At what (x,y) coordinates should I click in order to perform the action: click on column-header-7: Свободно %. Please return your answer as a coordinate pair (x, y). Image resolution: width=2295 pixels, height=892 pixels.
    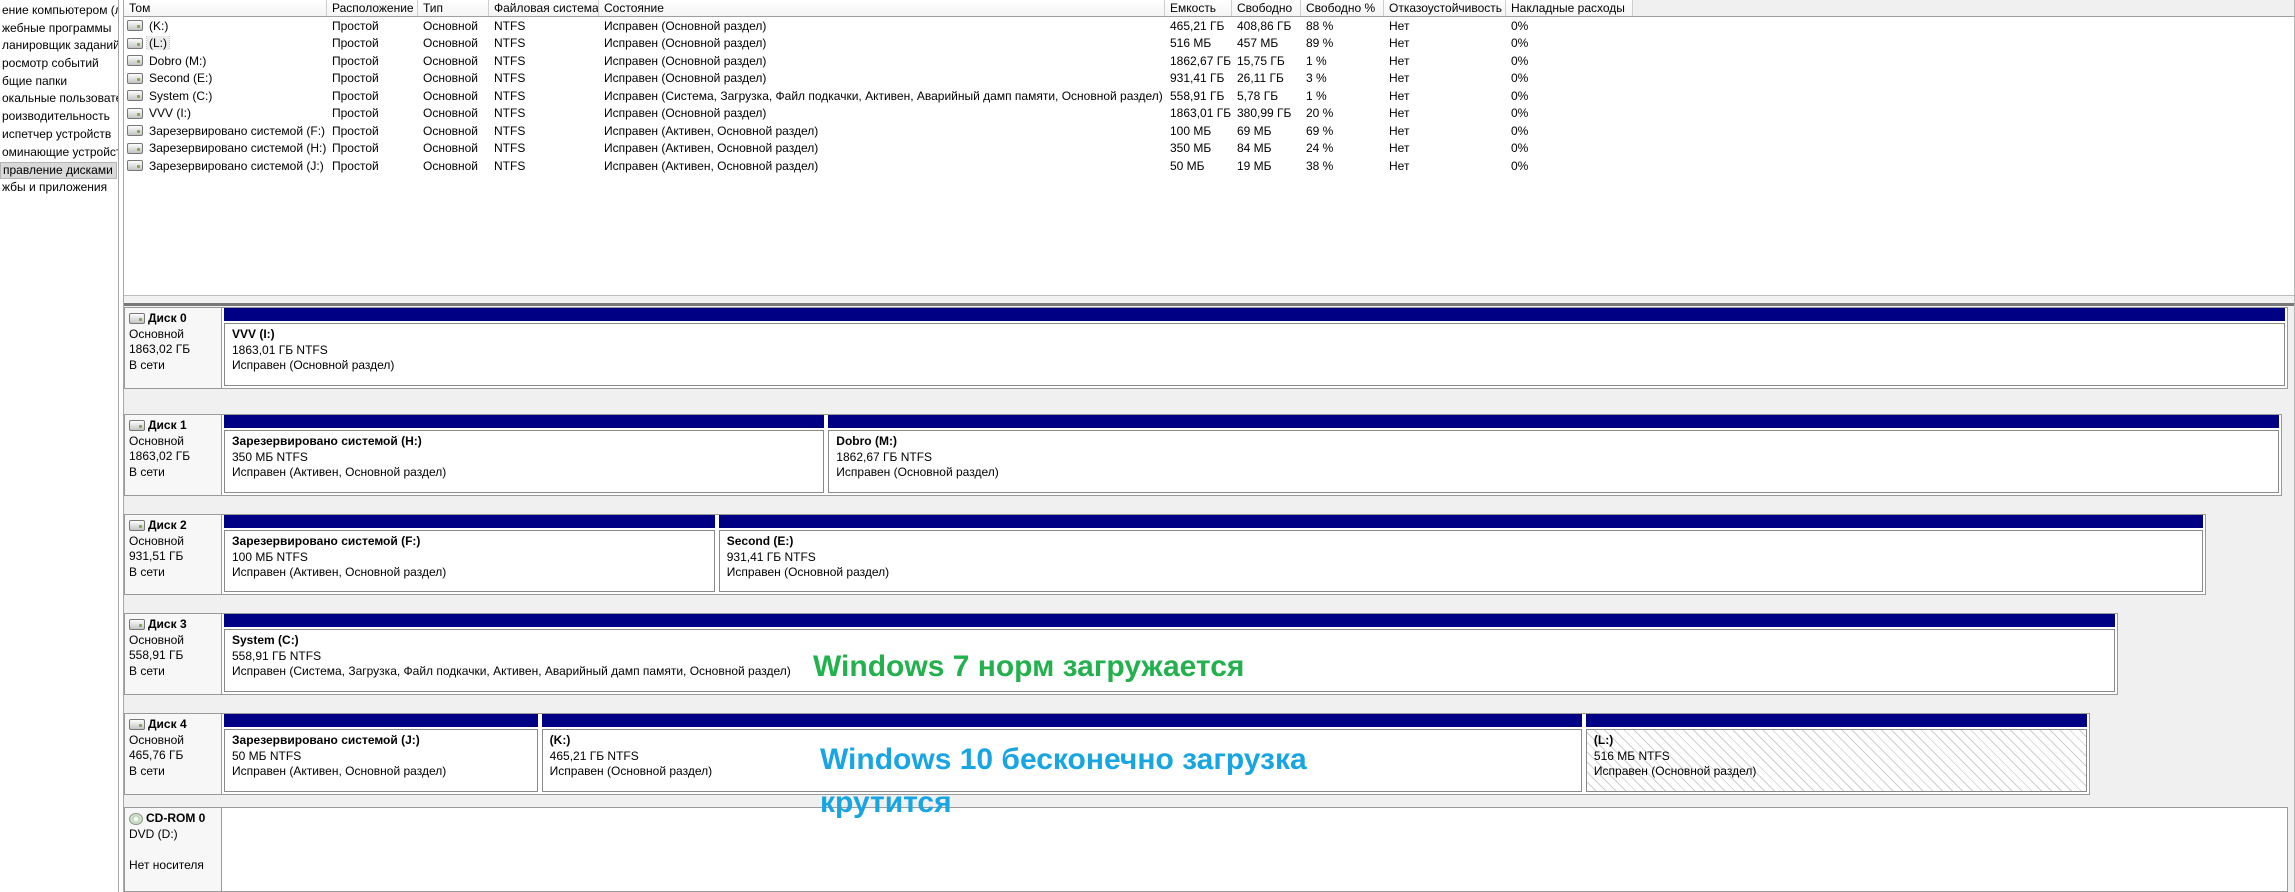
    Looking at the image, I should click on (1342, 8).